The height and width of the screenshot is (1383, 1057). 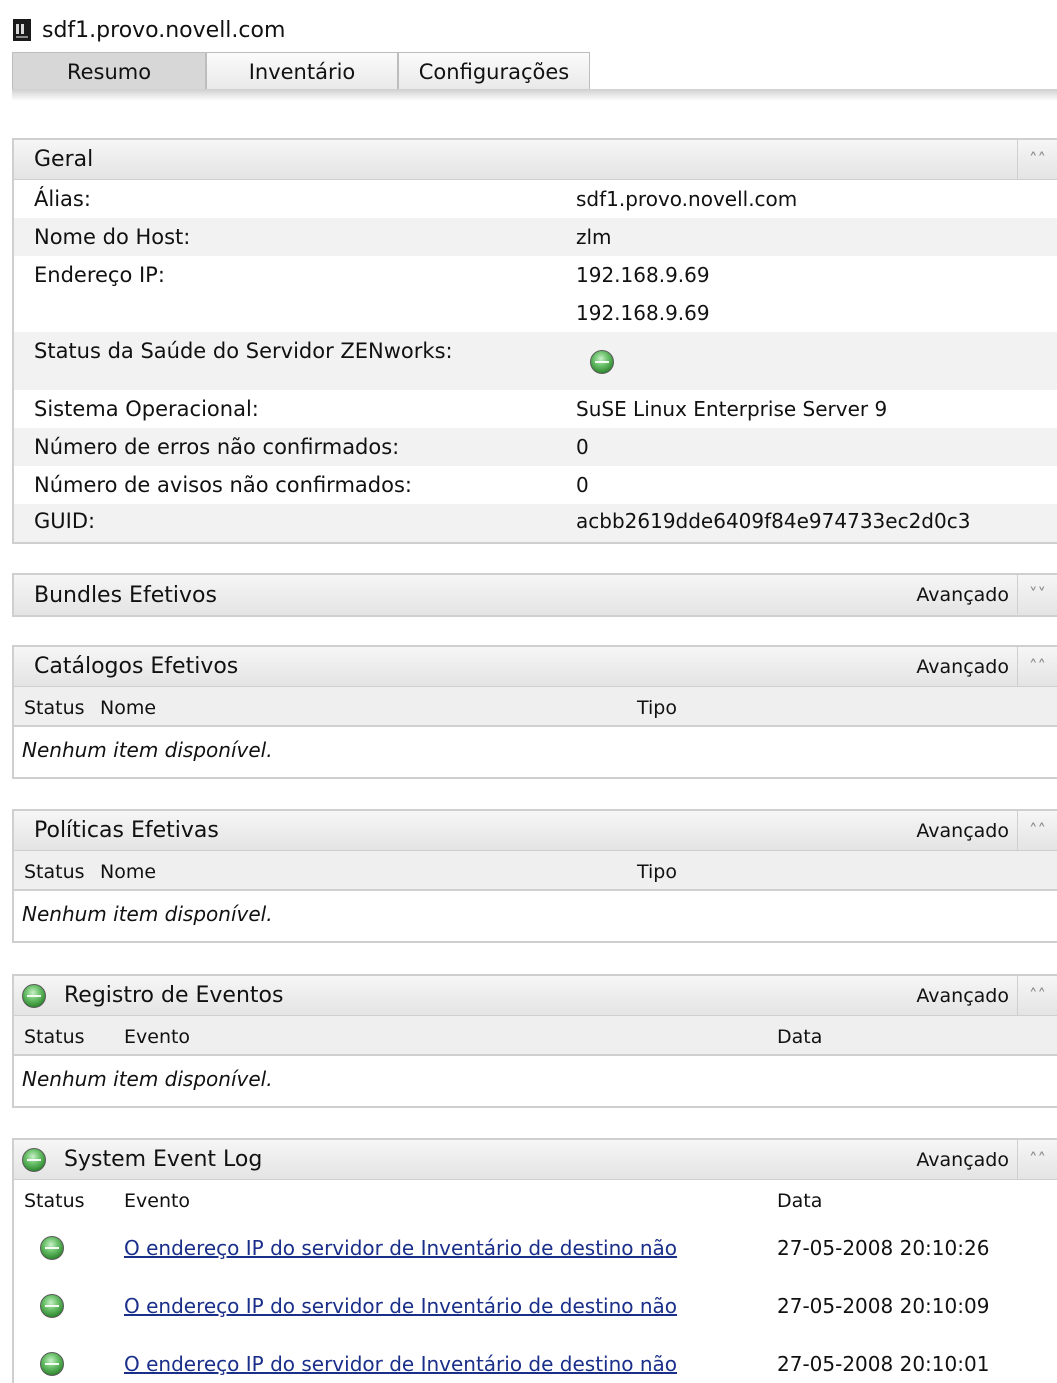 I want to click on panel-geral-title: Geral, so click(x=64, y=159).